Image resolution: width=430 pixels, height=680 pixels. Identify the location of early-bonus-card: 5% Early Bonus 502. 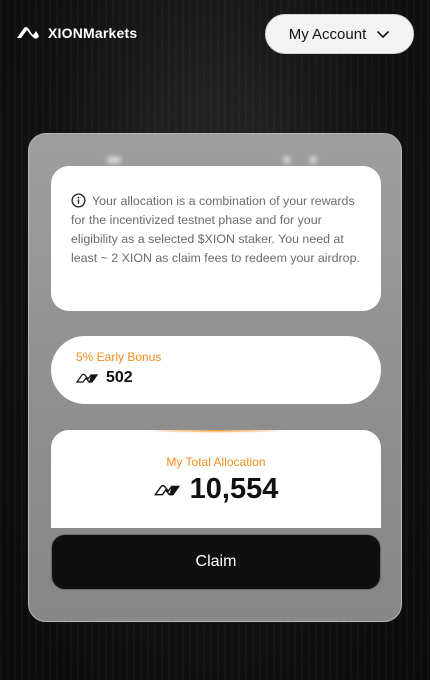
(216, 370).